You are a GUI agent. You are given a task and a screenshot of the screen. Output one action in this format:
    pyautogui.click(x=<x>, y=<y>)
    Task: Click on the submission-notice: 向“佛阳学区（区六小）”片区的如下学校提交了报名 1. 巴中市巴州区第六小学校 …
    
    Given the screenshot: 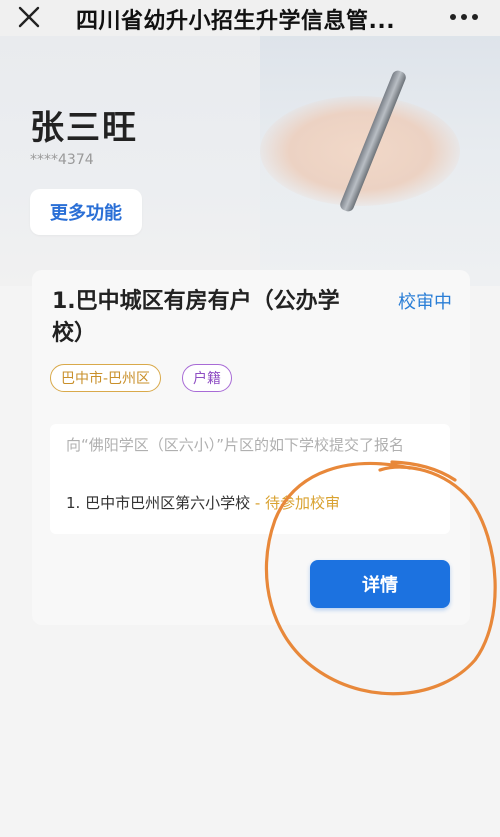 What is the action you would take?
    pyautogui.click(x=250, y=479)
    